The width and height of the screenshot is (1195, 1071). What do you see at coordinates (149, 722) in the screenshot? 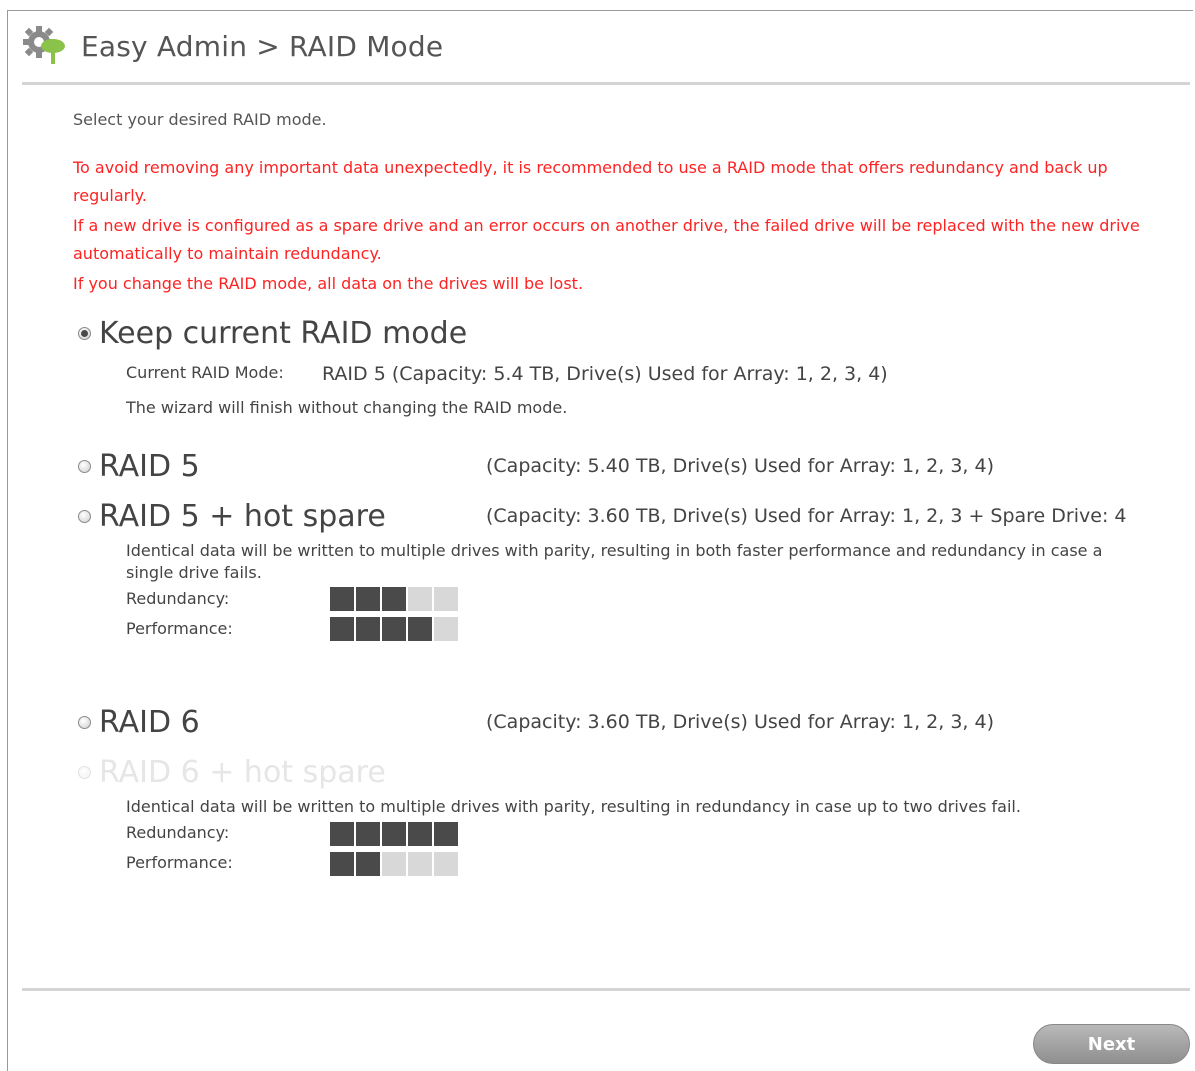
I see `option-raid6-label: RAID 6` at bounding box center [149, 722].